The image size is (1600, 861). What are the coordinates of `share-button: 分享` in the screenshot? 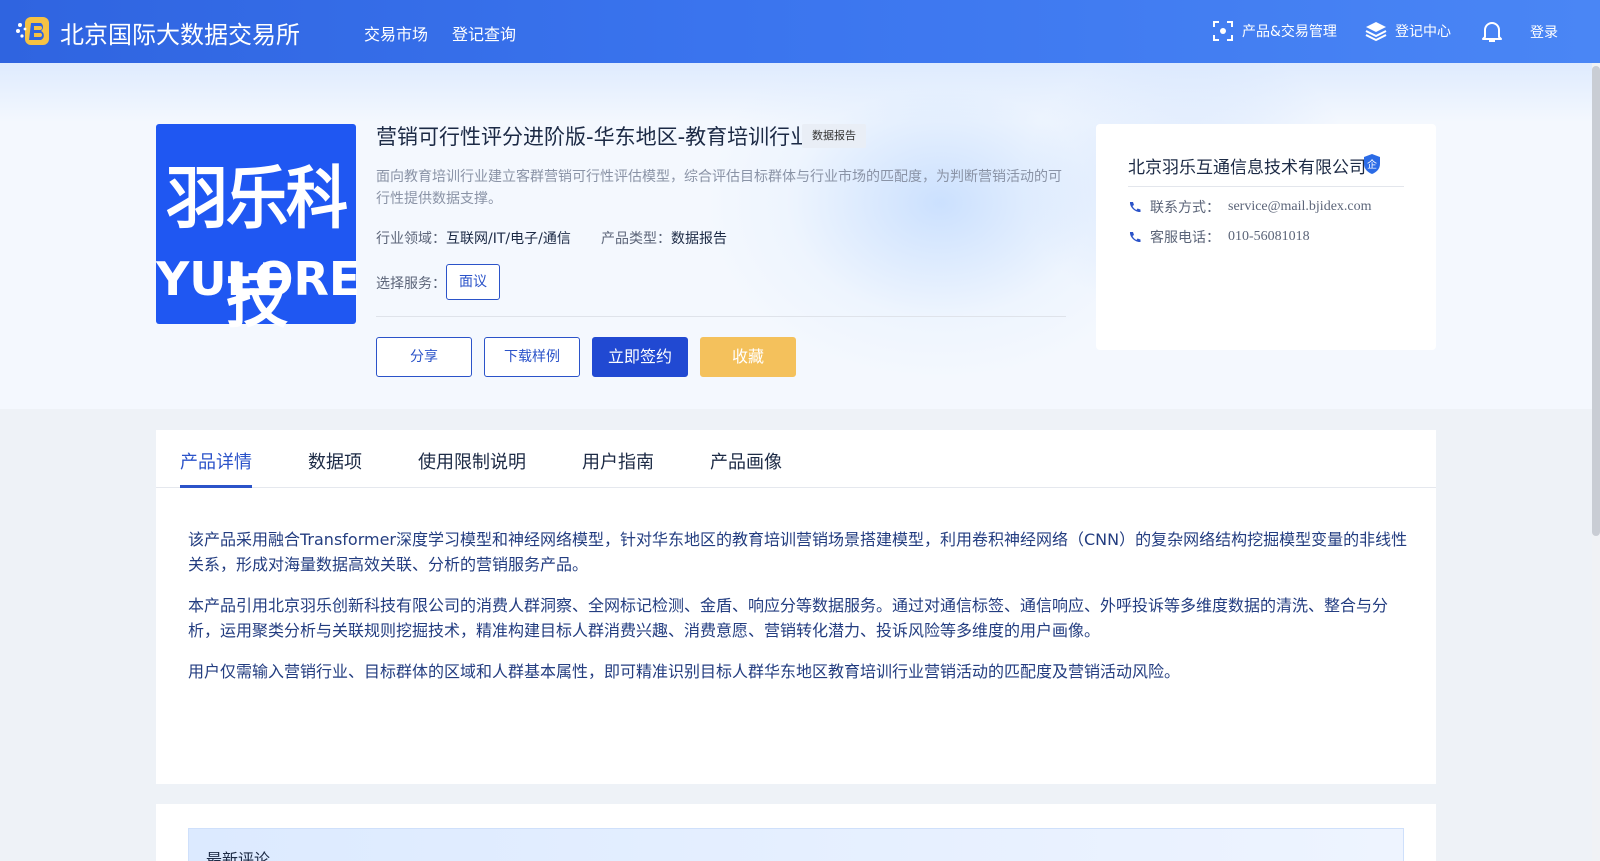 It's located at (424, 357).